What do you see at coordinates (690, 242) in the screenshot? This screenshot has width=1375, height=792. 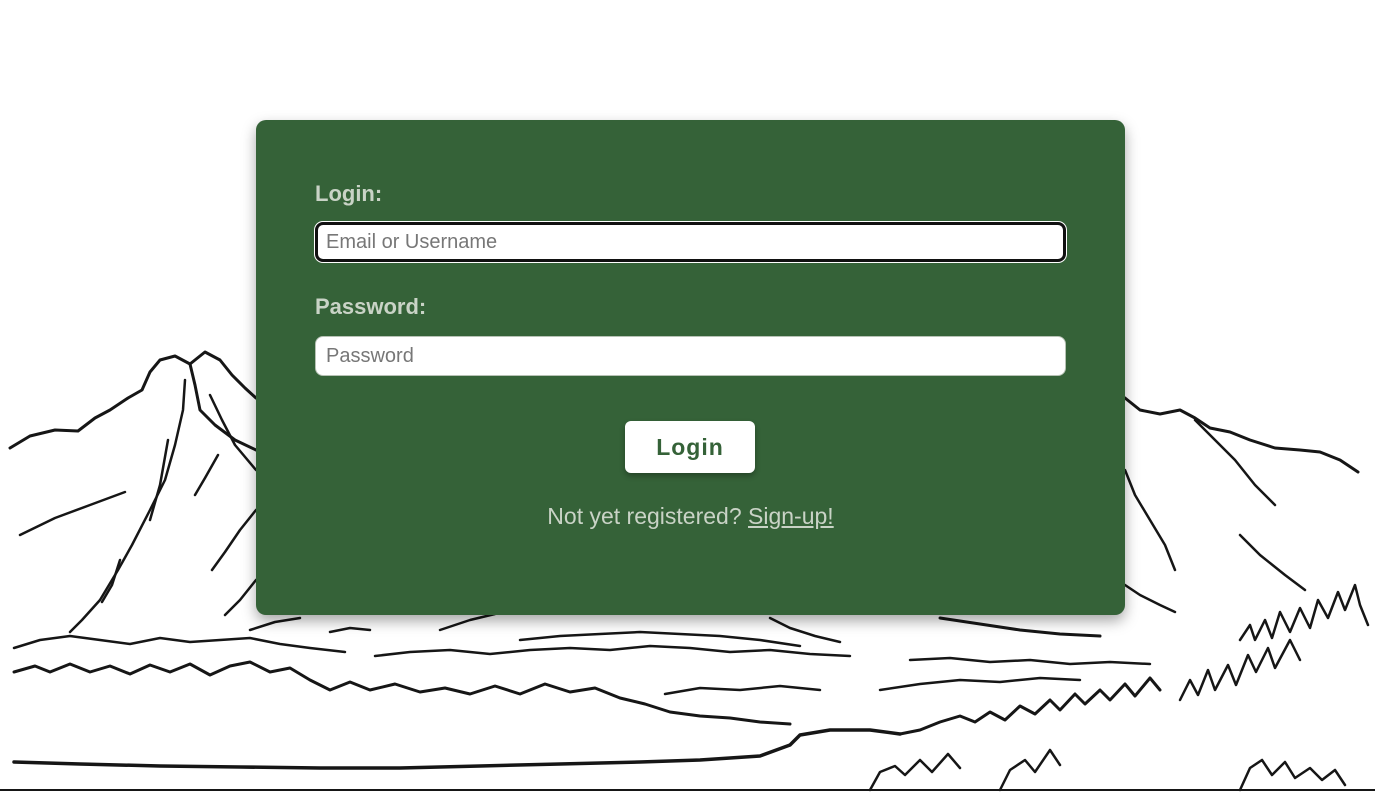 I see `email-username-input` at bounding box center [690, 242].